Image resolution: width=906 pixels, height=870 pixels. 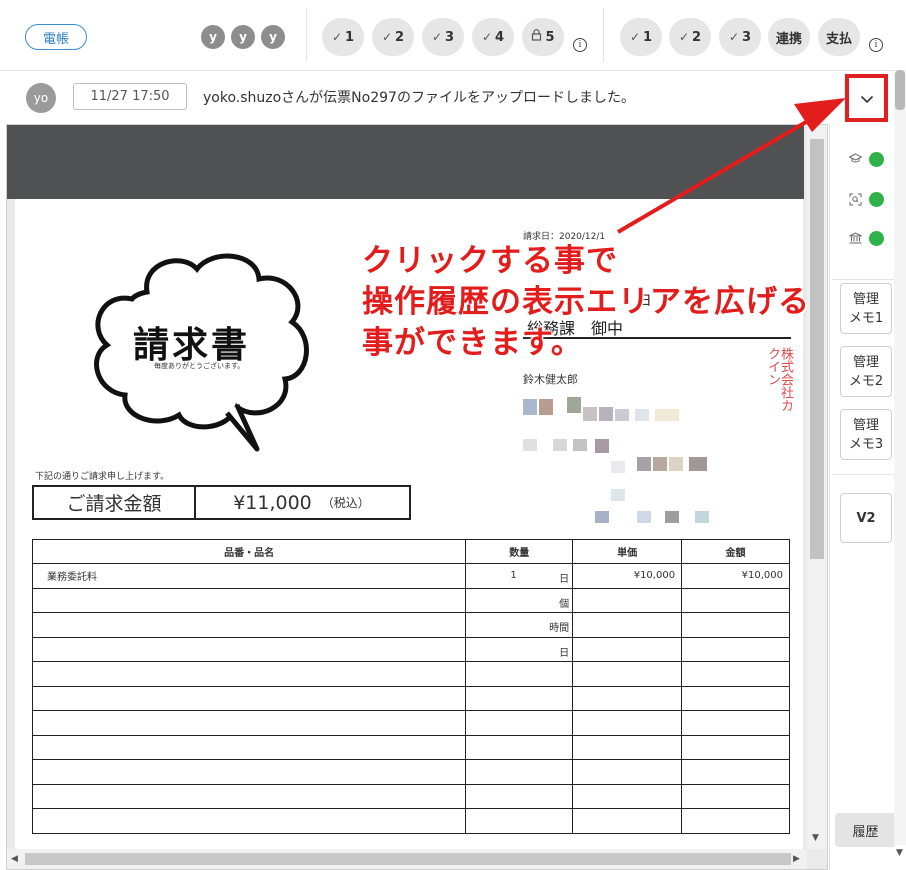 What do you see at coordinates (865, 299) in the screenshot?
I see `memo-label: 管理` at bounding box center [865, 299].